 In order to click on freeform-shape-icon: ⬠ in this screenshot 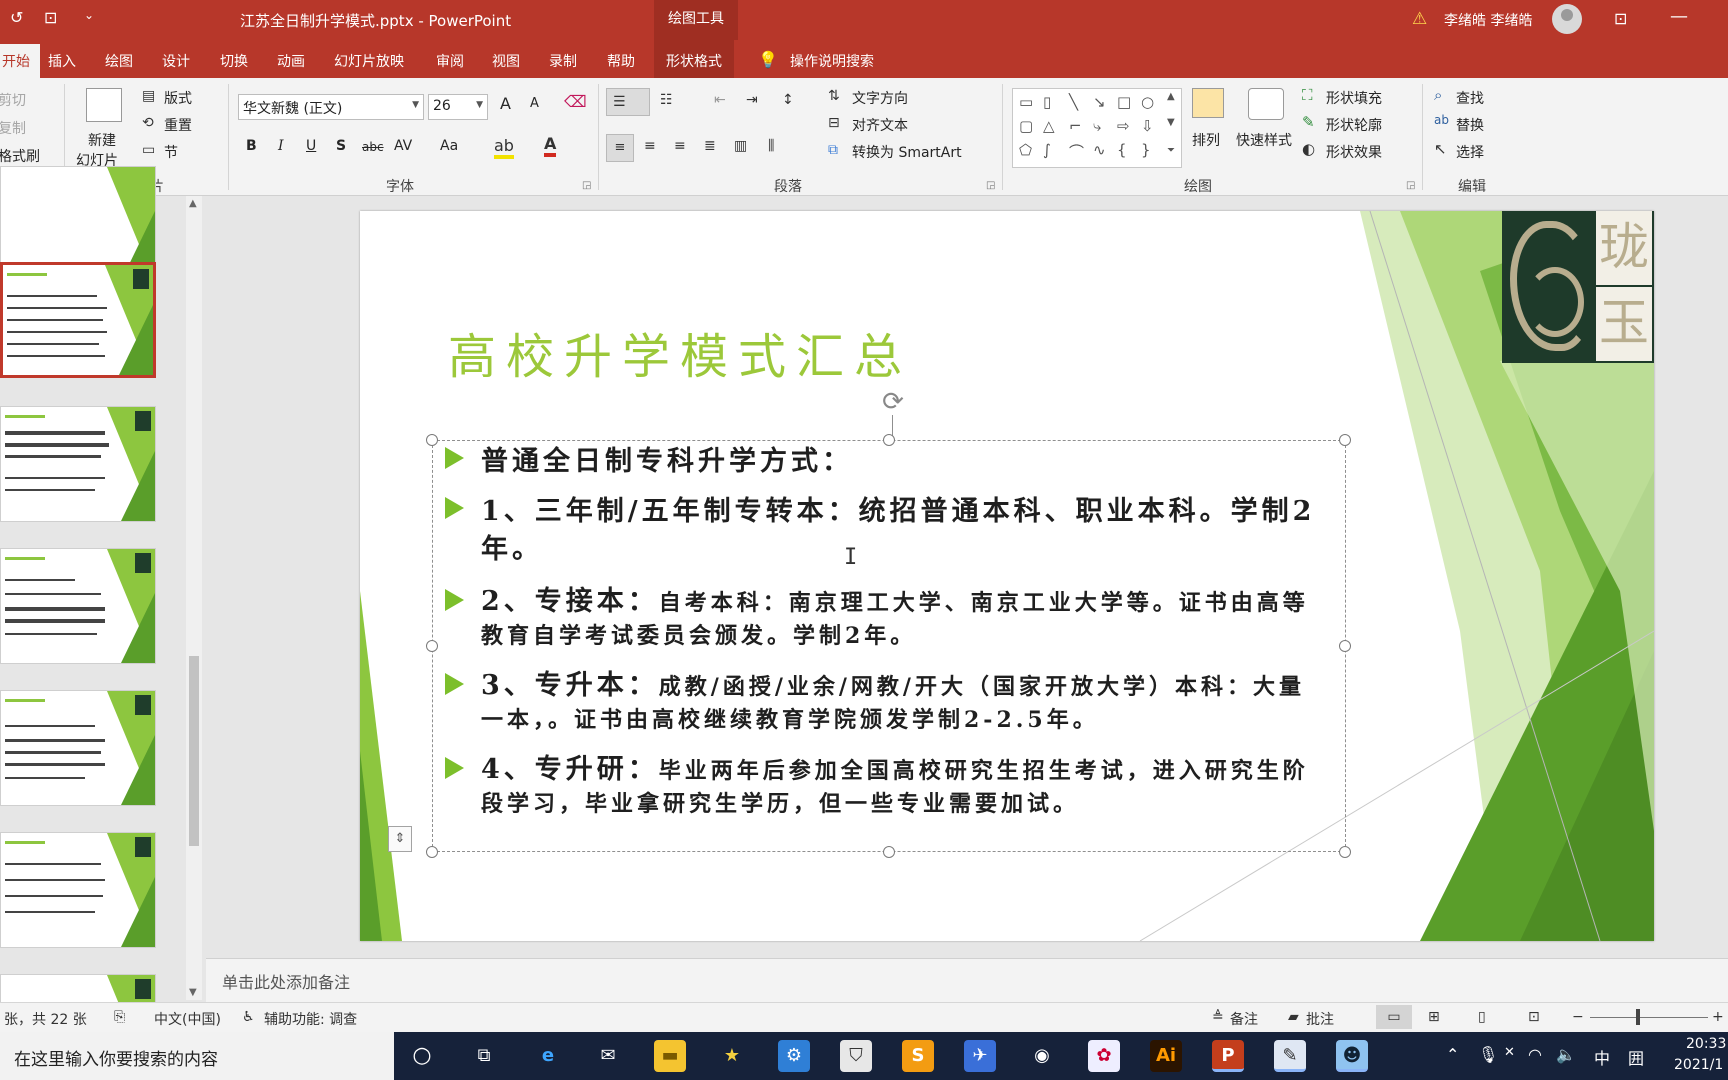, I will do `click(1025, 150)`.